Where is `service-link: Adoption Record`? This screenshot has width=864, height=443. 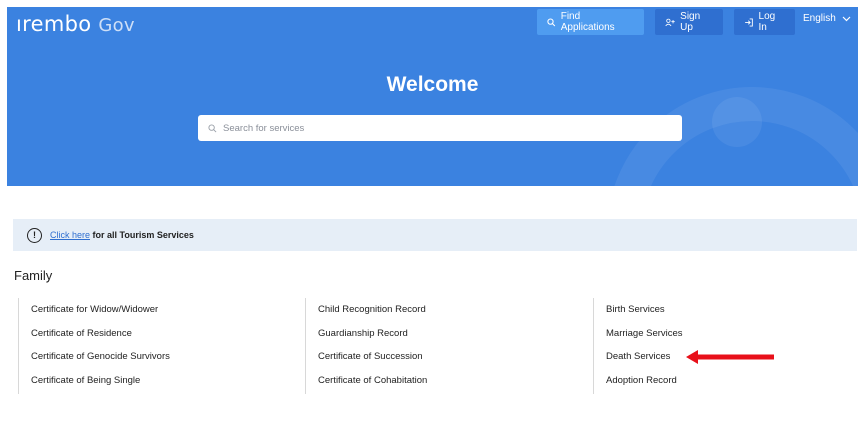 service-link: Adoption Record is located at coordinates (644, 381).